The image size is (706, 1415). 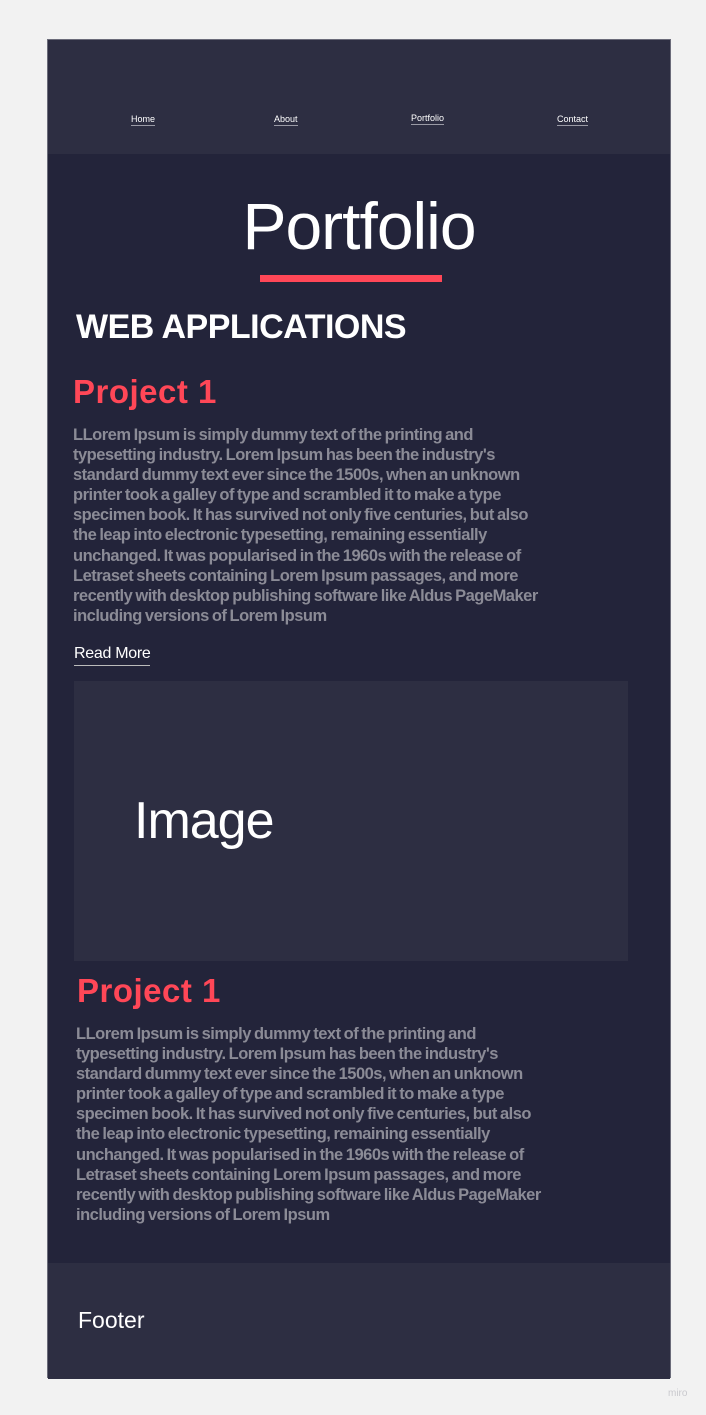 What do you see at coordinates (351, 278) in the screenshot?
I see `title-underline` at bounding box center [351, 278].